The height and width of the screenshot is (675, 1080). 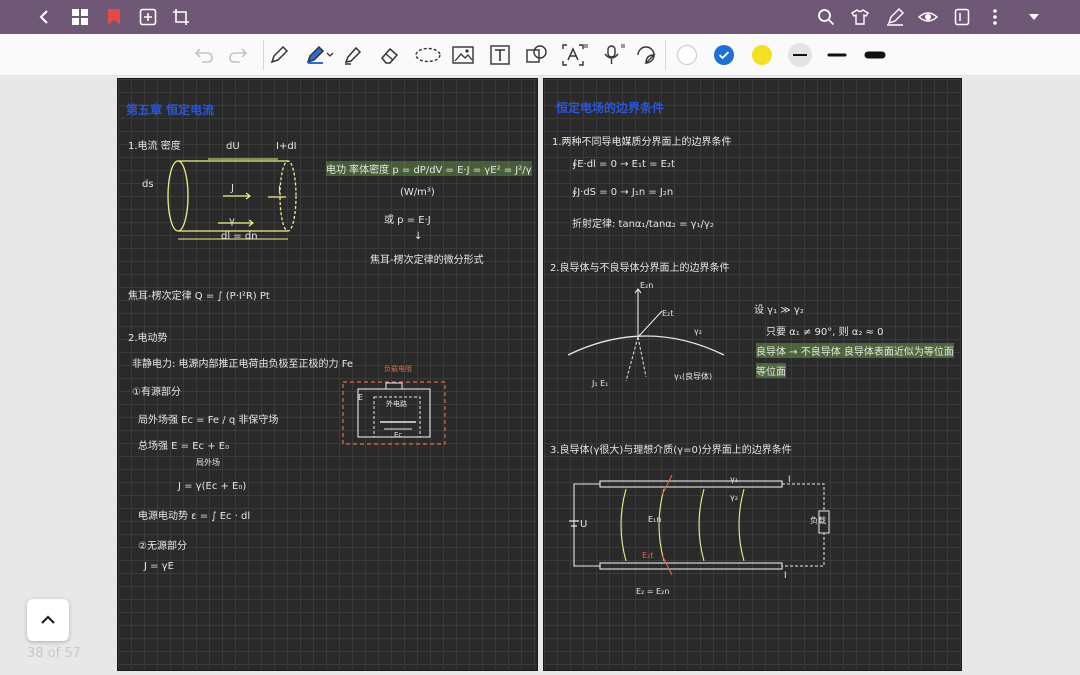 I want to click on app-topbar, so click(x=540, y=17).